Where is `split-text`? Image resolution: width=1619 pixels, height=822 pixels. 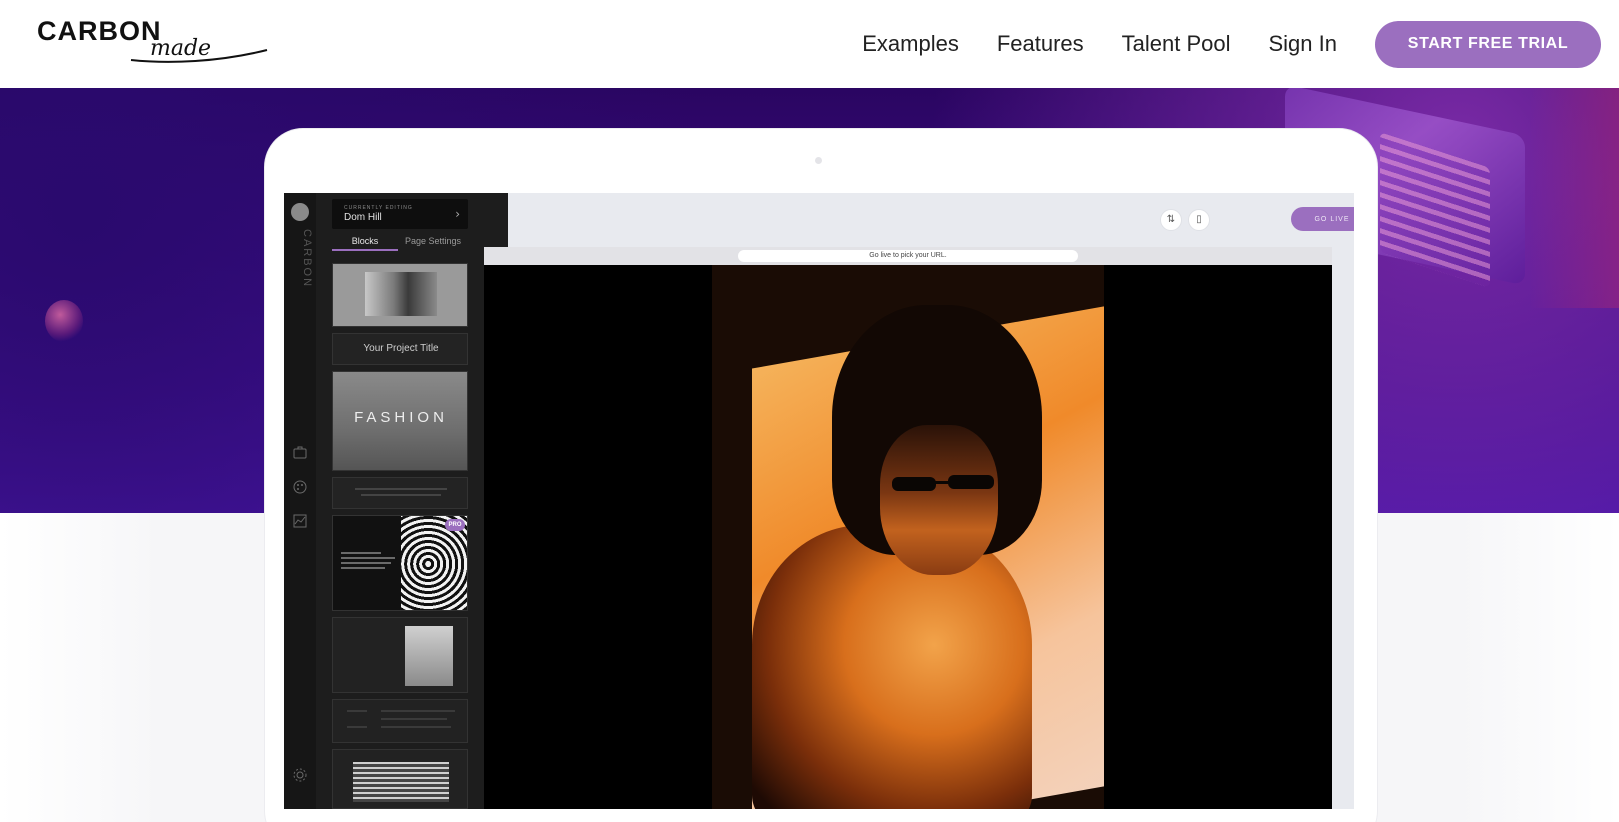 split-text is located at coordinates (368, 567).